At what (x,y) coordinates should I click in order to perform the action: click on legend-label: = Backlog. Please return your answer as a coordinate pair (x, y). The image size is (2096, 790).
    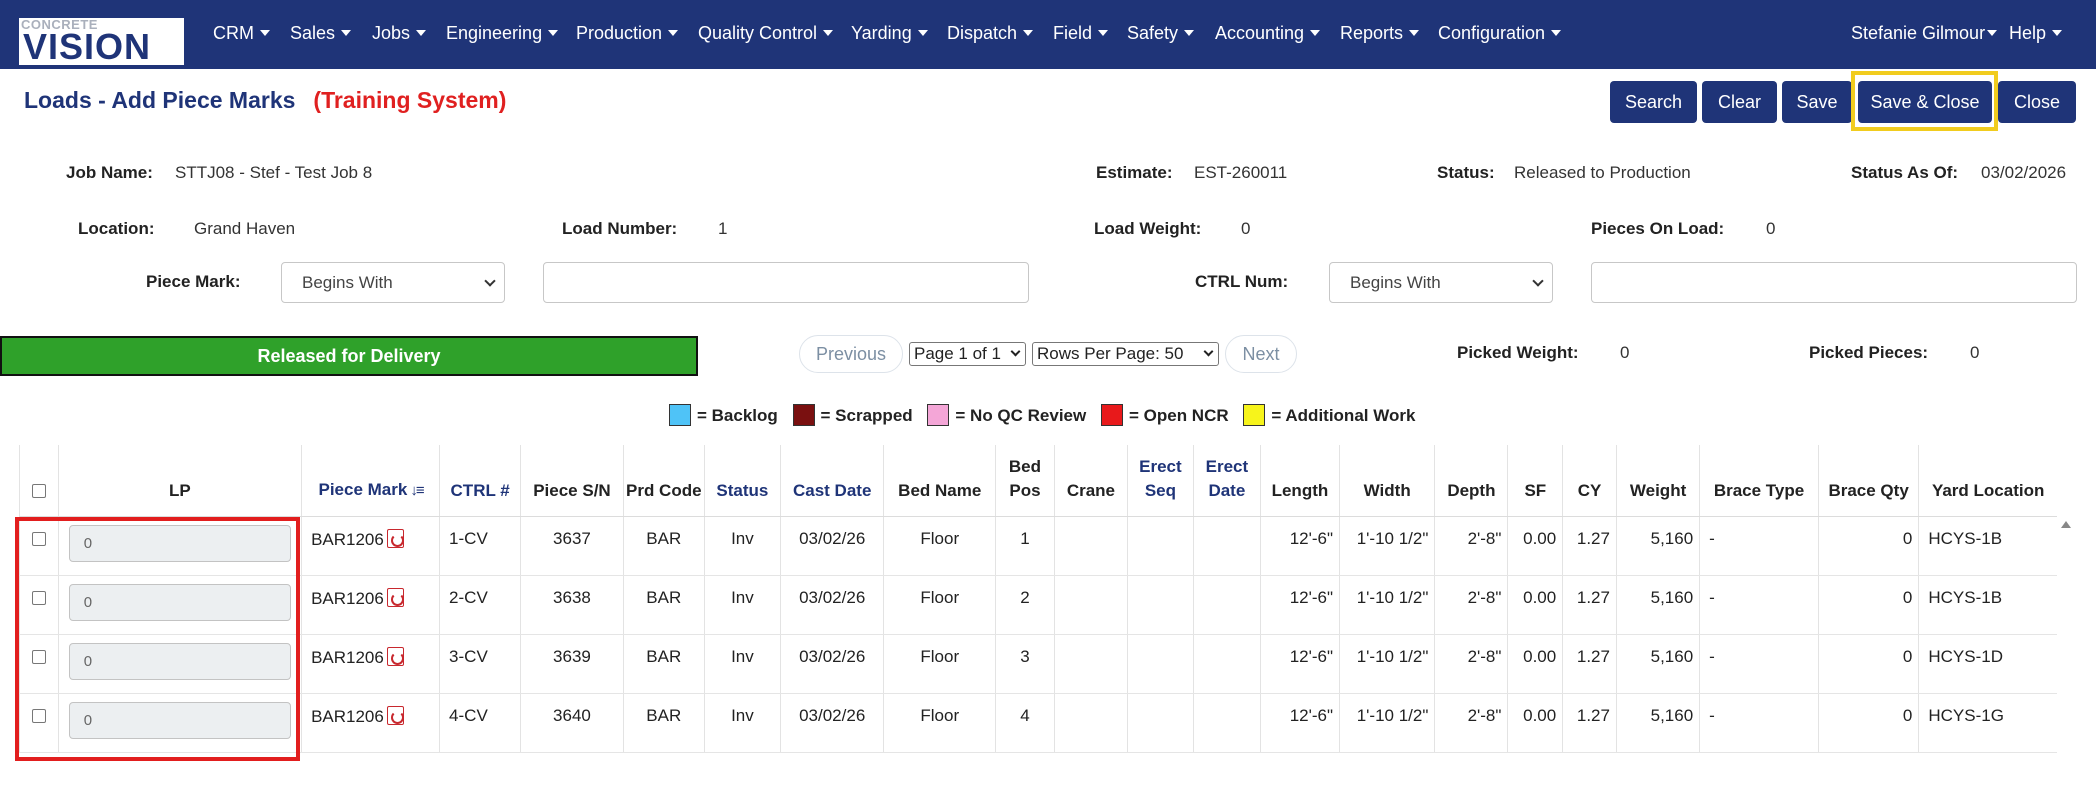
    Looking at the image, I should click on (737, 415).